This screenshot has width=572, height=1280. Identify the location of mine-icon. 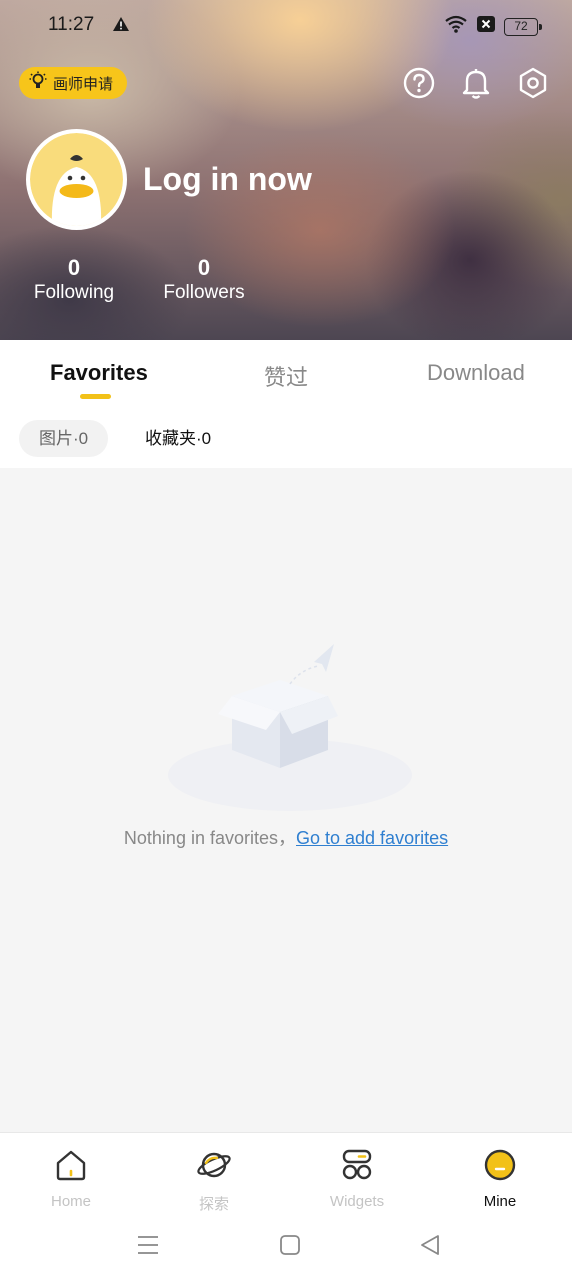
(500, 1165).